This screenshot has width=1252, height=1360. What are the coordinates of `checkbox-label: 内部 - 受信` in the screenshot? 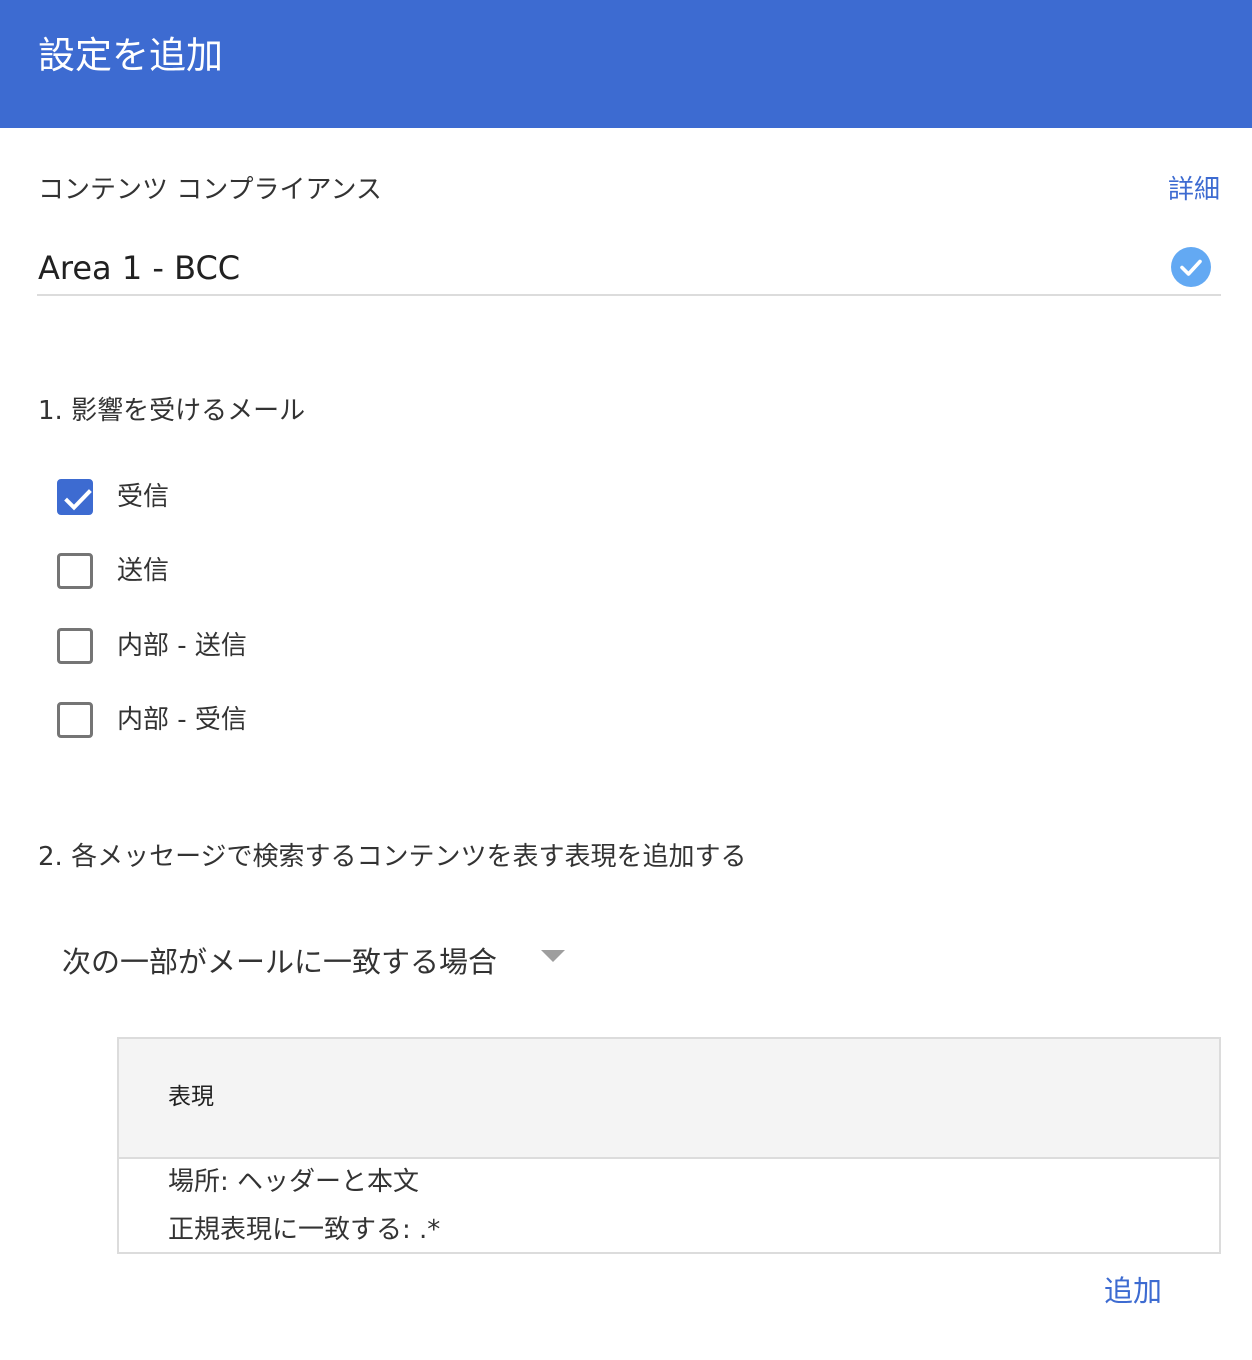 It's located at (182, 720).